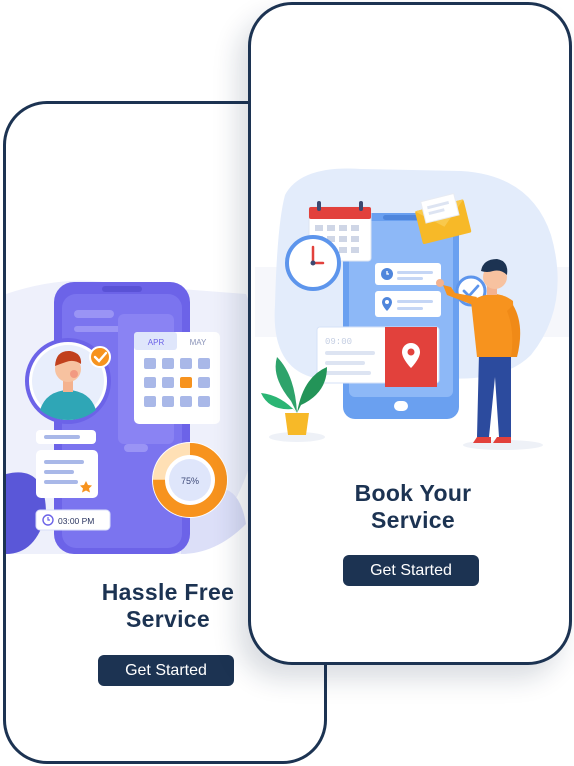 Image resolution: width=574 pixels, height=766 pixels. What do you see at coordinates (198, 342) in the screenshot?
I see `calendar-month-may: MAY` at bounding box center [198, 342].